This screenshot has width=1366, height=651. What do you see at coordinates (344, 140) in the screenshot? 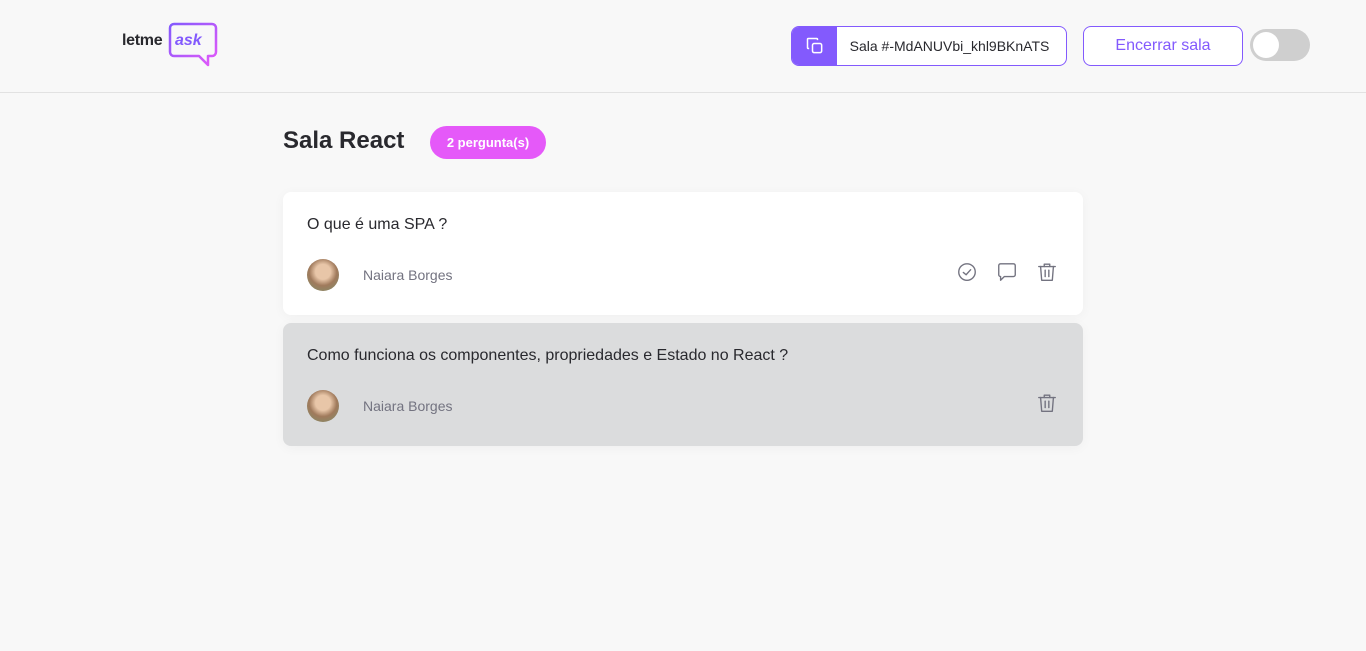
I see `room-title: Sala React` at bounding box center [344, 140].